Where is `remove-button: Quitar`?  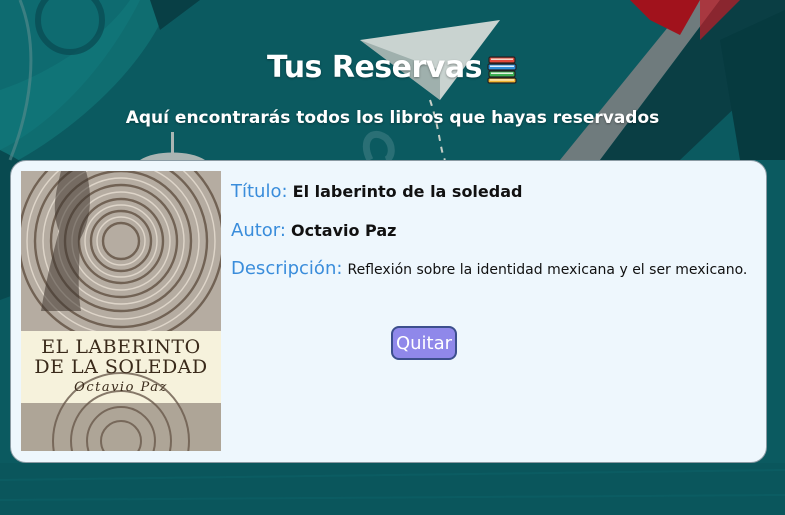
remove-button: Quitar is located at coordinates (424, 343).